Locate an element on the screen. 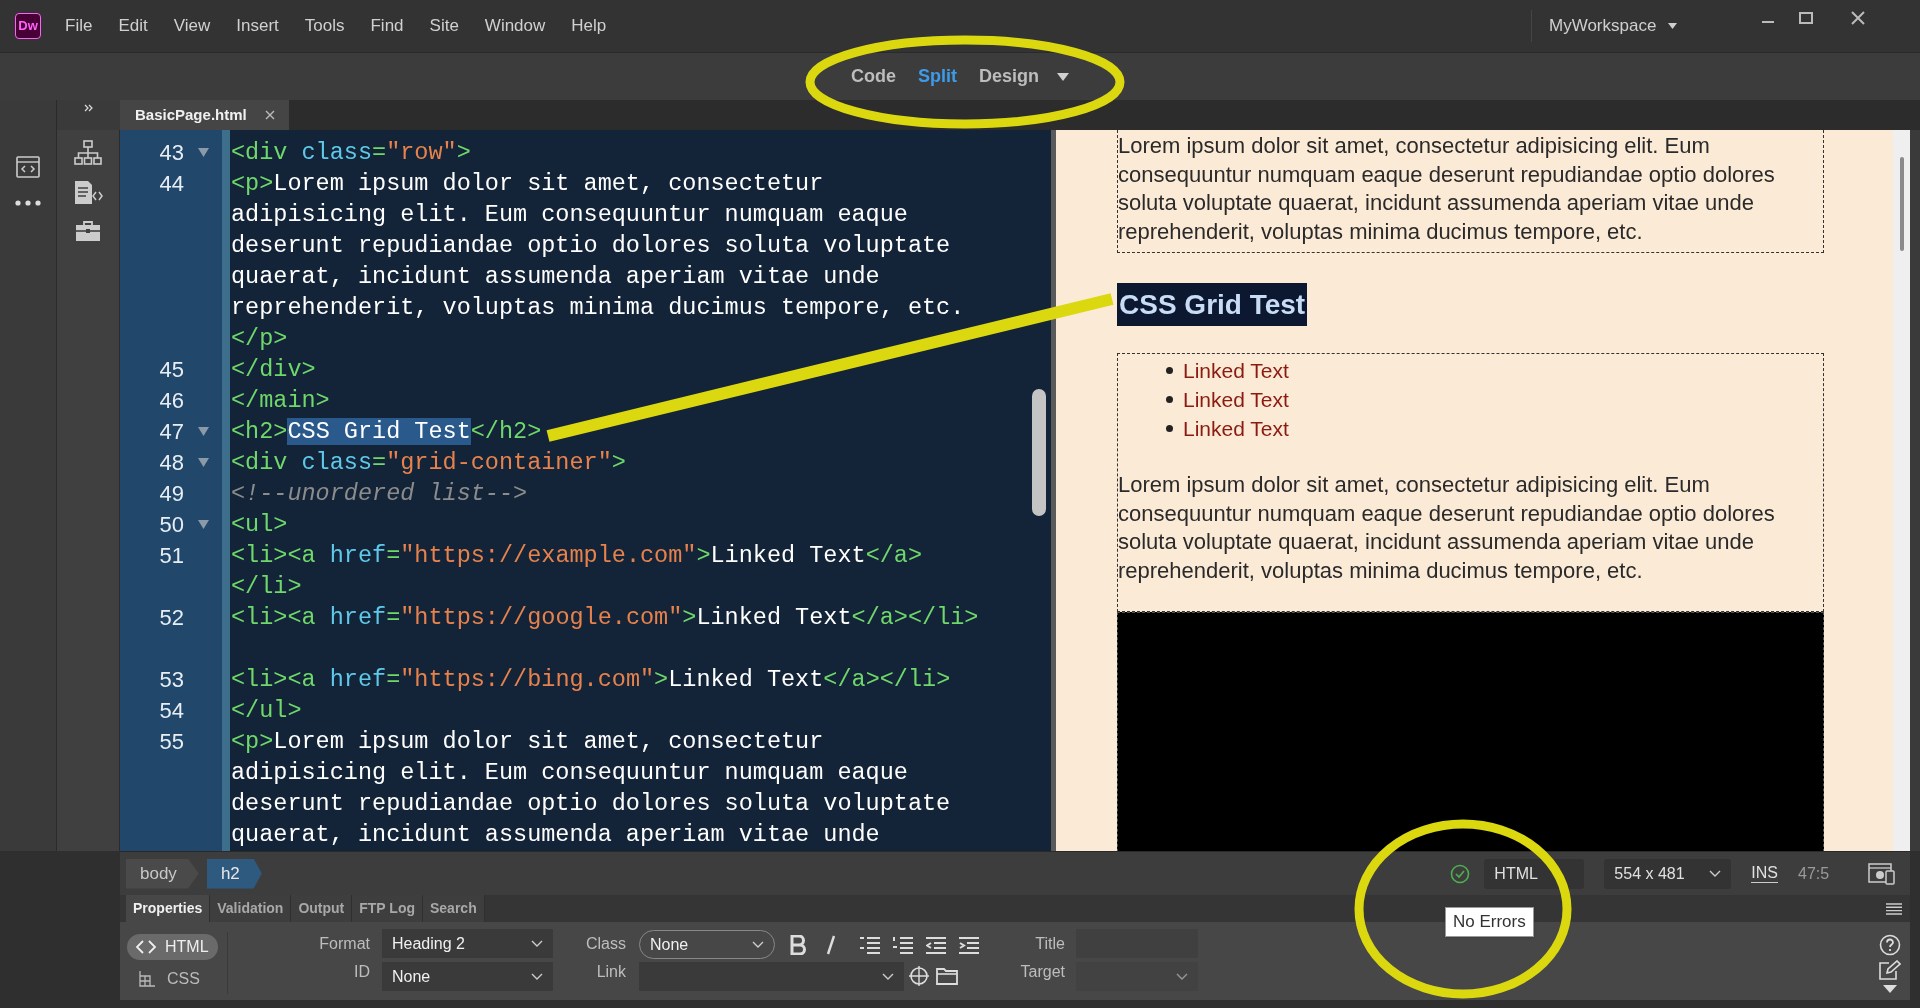 Image resolution: width=1920 pixels, height=1008 pixels. panel-tab: Output is located at coordinates (322, 908).